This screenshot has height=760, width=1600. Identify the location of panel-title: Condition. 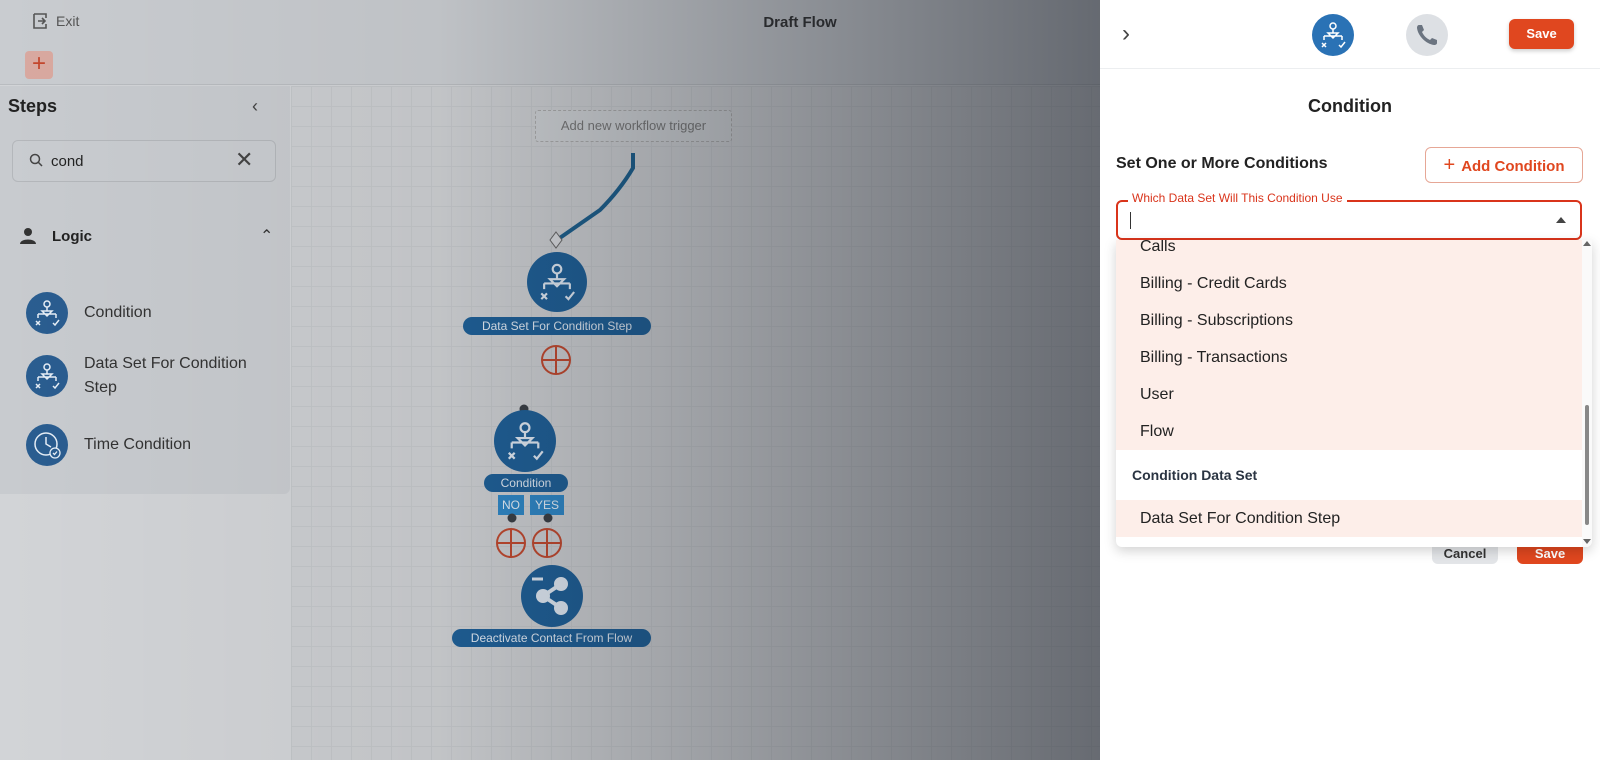
(1350, 106).